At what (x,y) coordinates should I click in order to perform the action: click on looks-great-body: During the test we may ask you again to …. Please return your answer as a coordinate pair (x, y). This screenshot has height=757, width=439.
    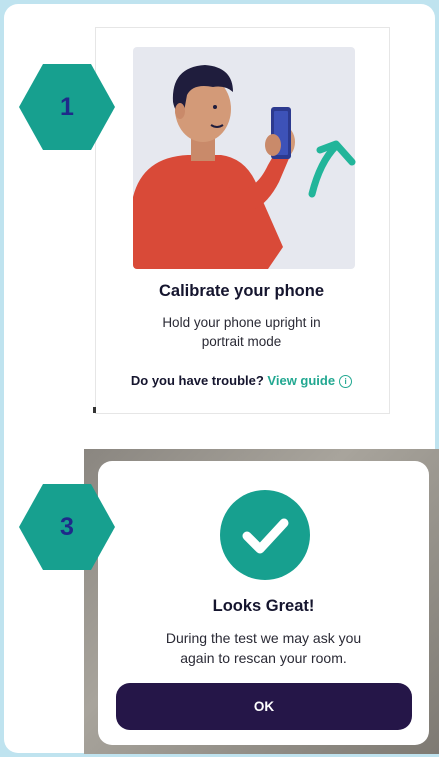
    Looking at the image, I should click on (263, 648).